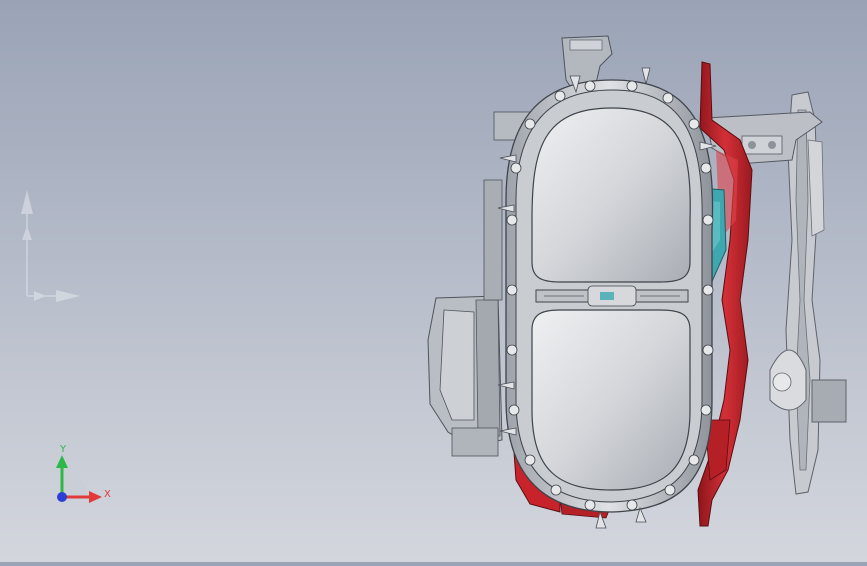 This screenshot has width=867, height=566. I want to click on triad-x-label: X, so click(107, 494).